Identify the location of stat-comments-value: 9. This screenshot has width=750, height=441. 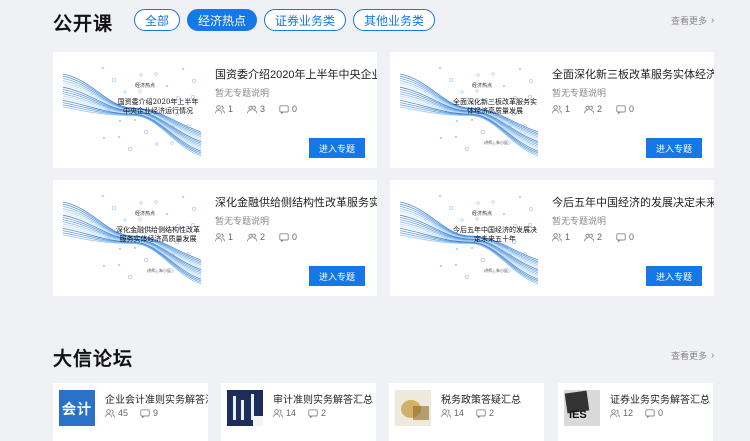
(156, 413).